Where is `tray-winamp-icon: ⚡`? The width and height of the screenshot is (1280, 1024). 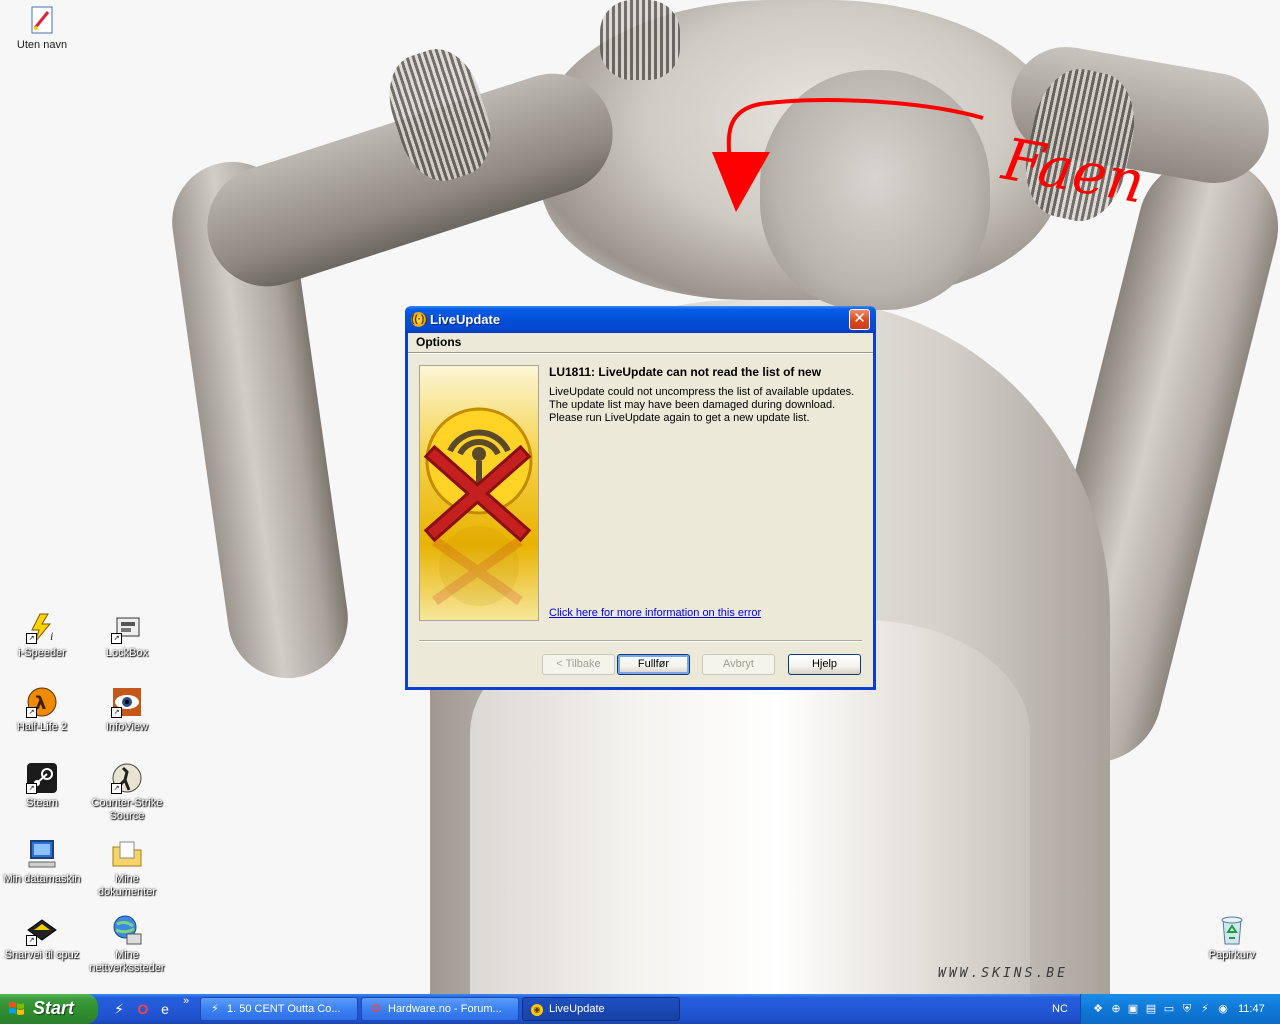
tray-winamp-icon: ⚡ is located at coordinates (1205, 1009).